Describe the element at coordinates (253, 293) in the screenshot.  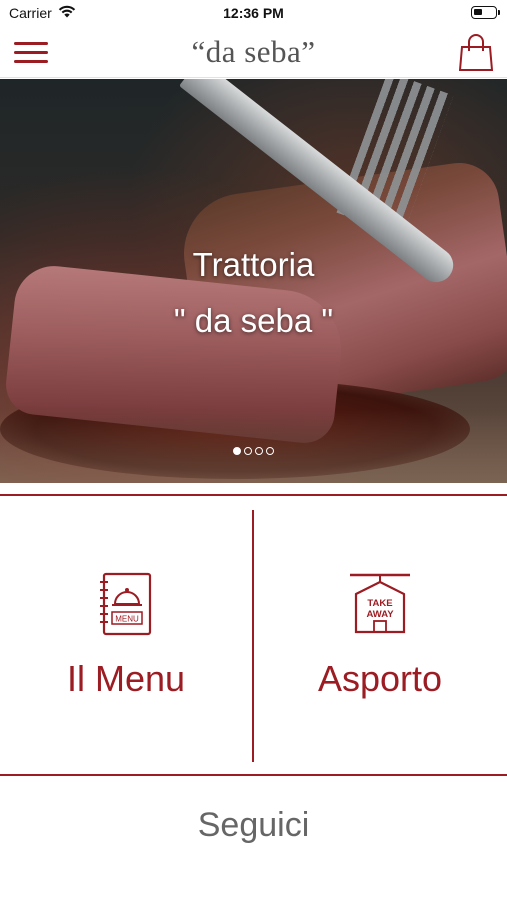
I see `hero-caption: Trattoria " da seba "` at that location.